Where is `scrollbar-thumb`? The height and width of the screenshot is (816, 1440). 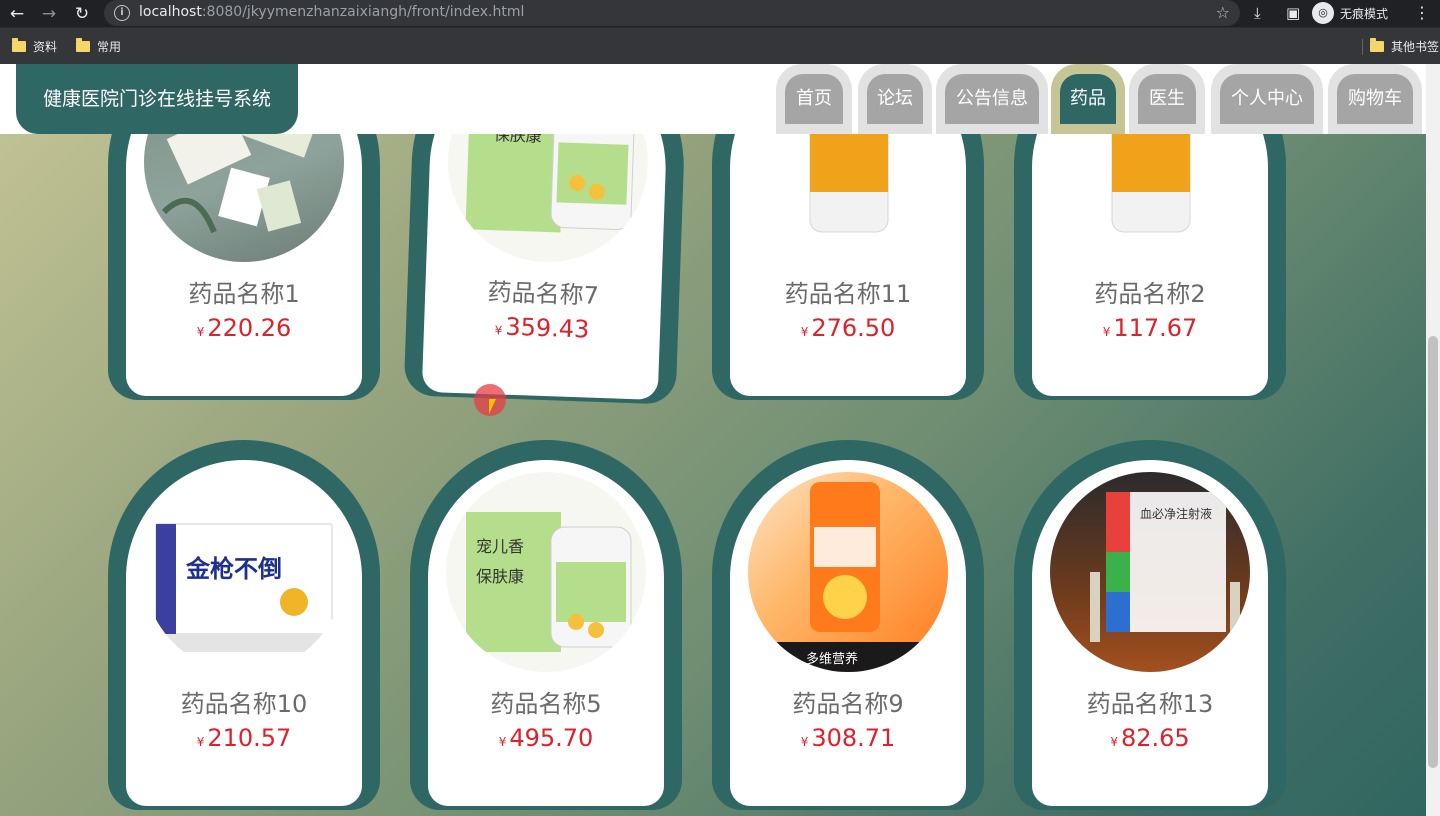
scrollbar-thumb is located at coordinates (1433, 552).